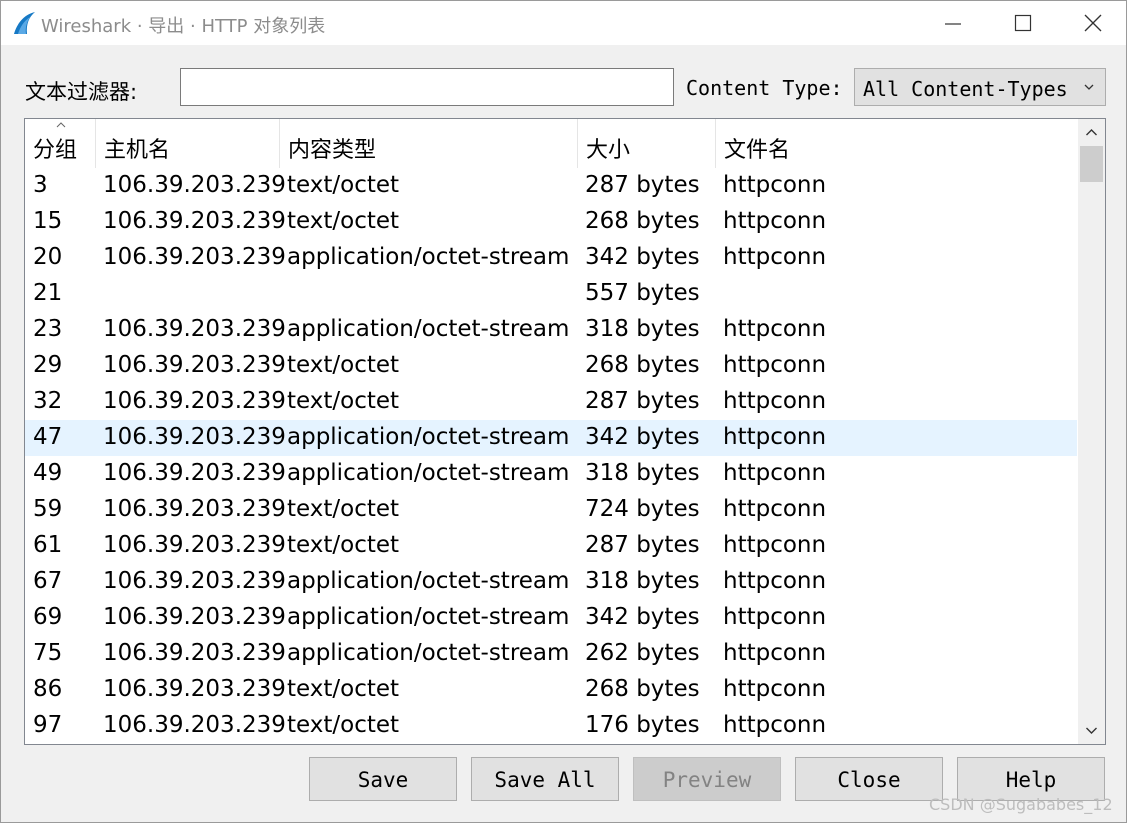 This screenshot has height=823, width=1127. What do you see at coordinates (869, 779) in the screenshot?
I see `close-button: Close` at bounding box center [869, 779].